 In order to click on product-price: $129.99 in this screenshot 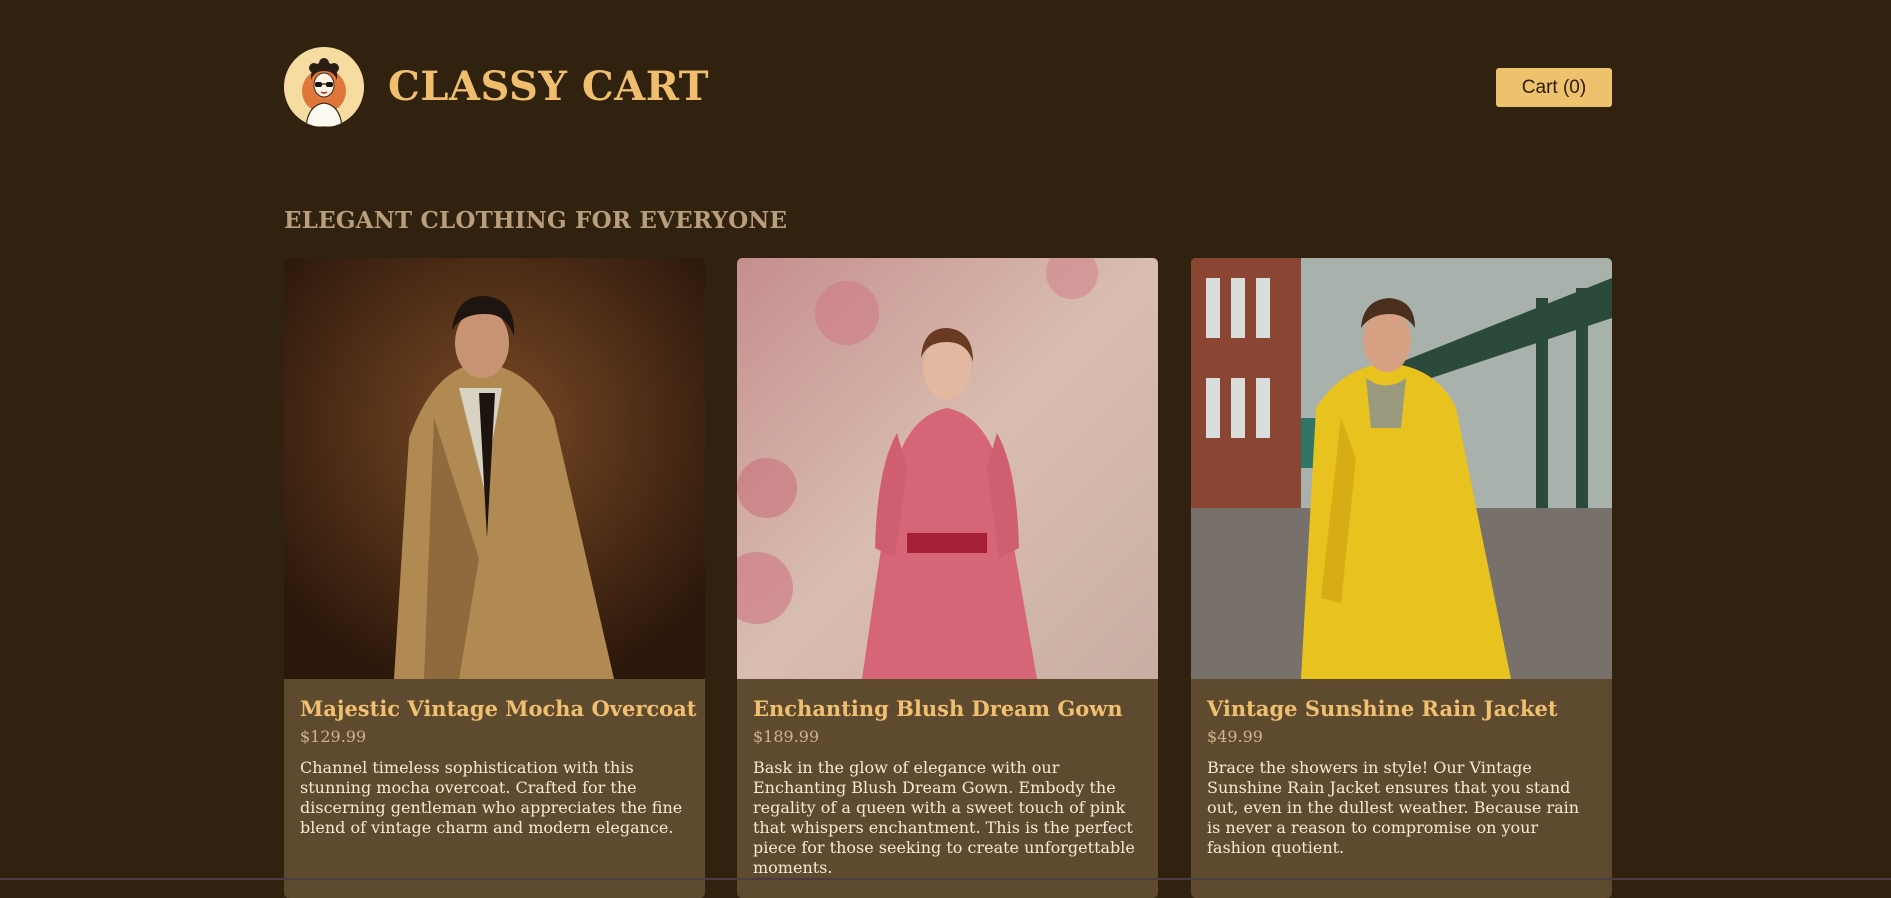, I will do `click(333, 736)`.